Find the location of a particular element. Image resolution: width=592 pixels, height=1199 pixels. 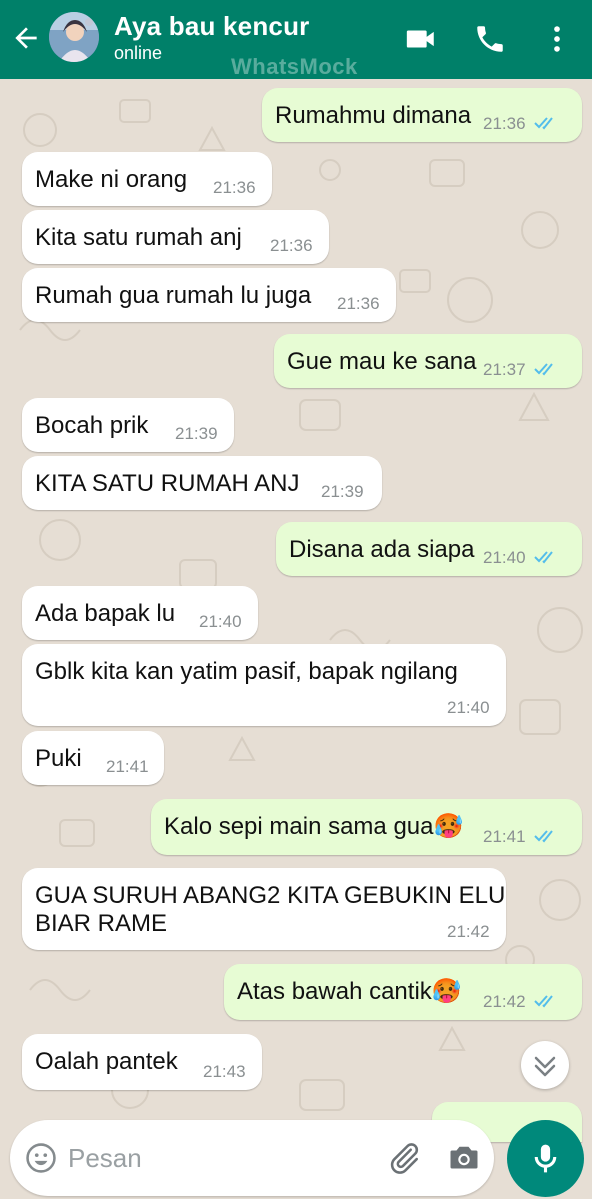

message-incoming: Kita satu rumah anj 21:36 is located at coordinates (175, 237).